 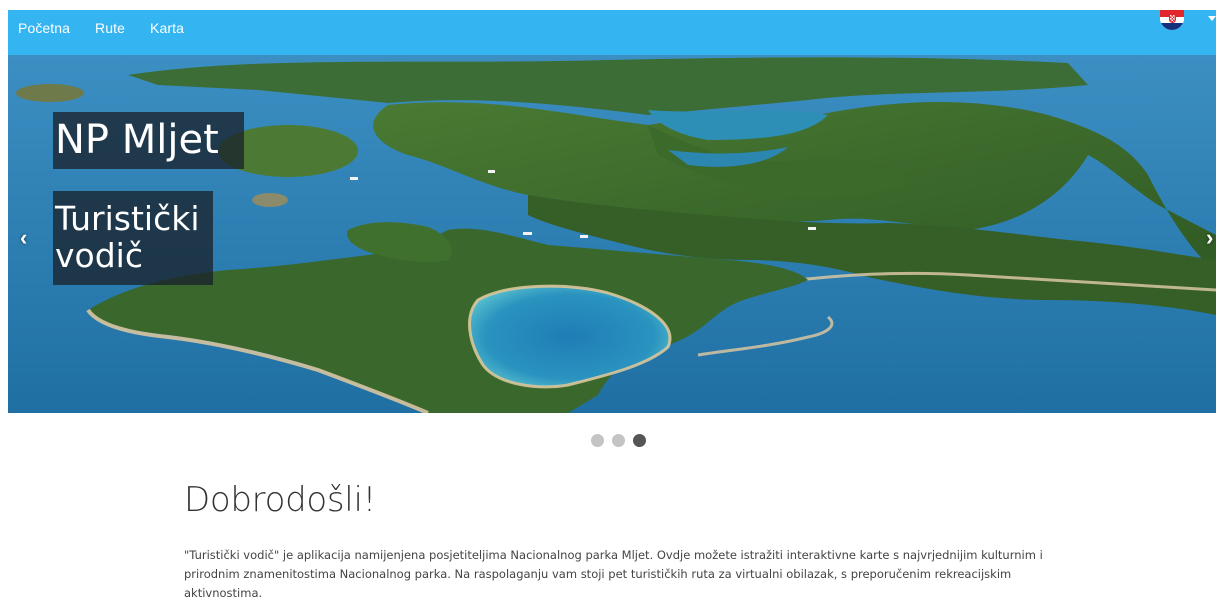 What do you see at coordinates (1172, 20) in the screenshot?
I see `croatia-flag-icon` at bounding box center [1172, 20].